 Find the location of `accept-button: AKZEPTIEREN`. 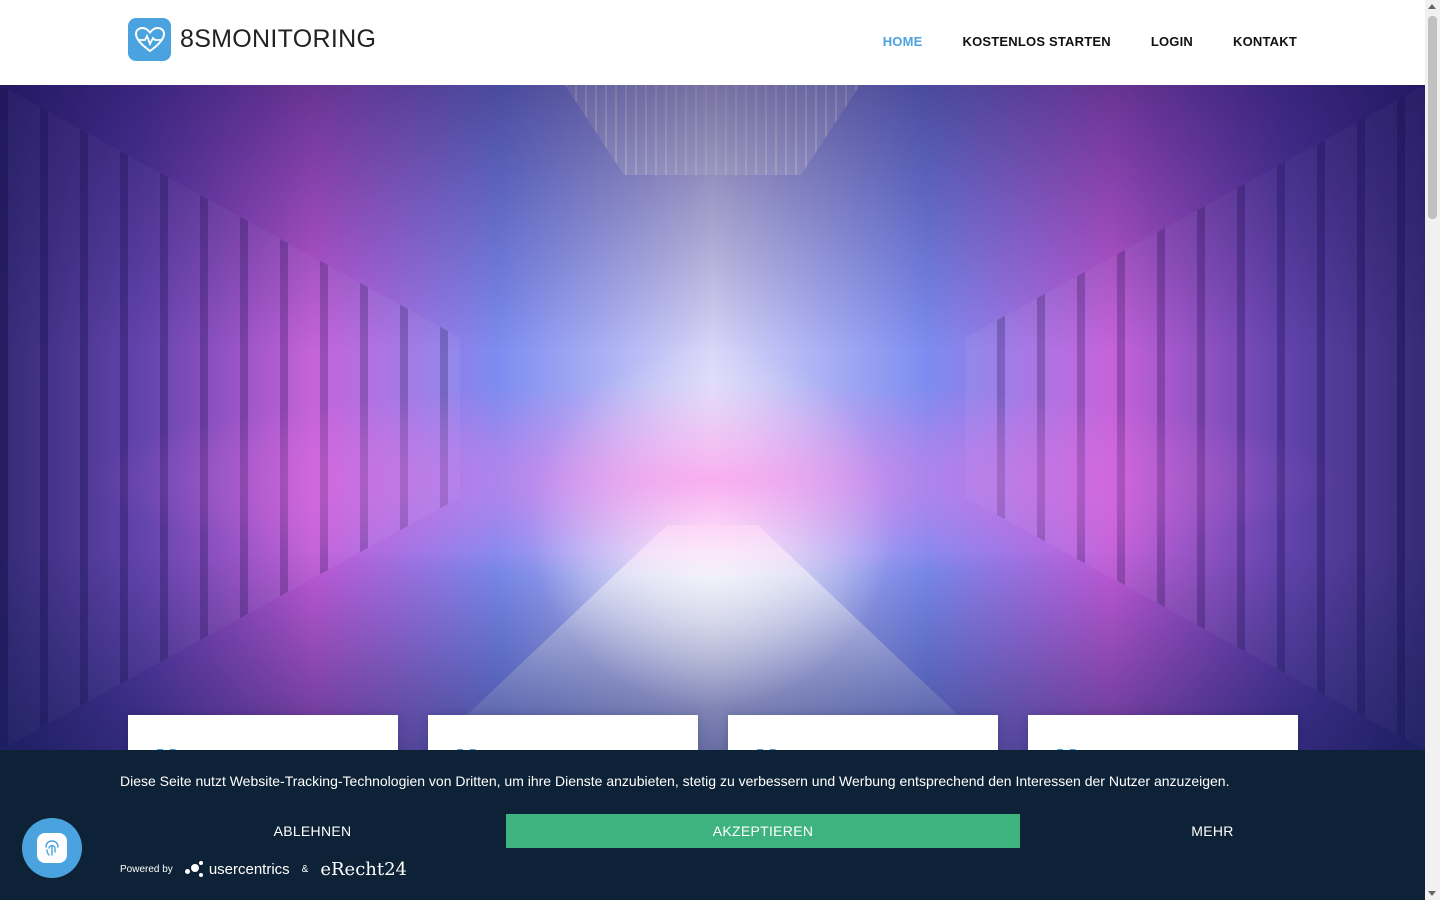

accept-button: AKZEPTIEREN is located at coordinates (763, 831).